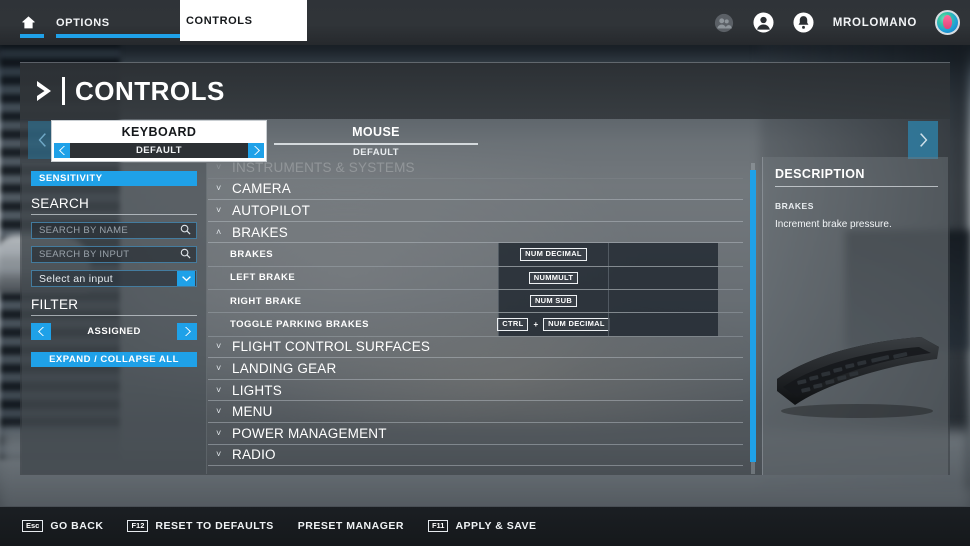 Image resolution: width=970 pixels, height=546 pixels. What do you see at coordinates (260, 232) in the screenshot?
I see `group-name: BRAKES` at bounding box center [260, 232].